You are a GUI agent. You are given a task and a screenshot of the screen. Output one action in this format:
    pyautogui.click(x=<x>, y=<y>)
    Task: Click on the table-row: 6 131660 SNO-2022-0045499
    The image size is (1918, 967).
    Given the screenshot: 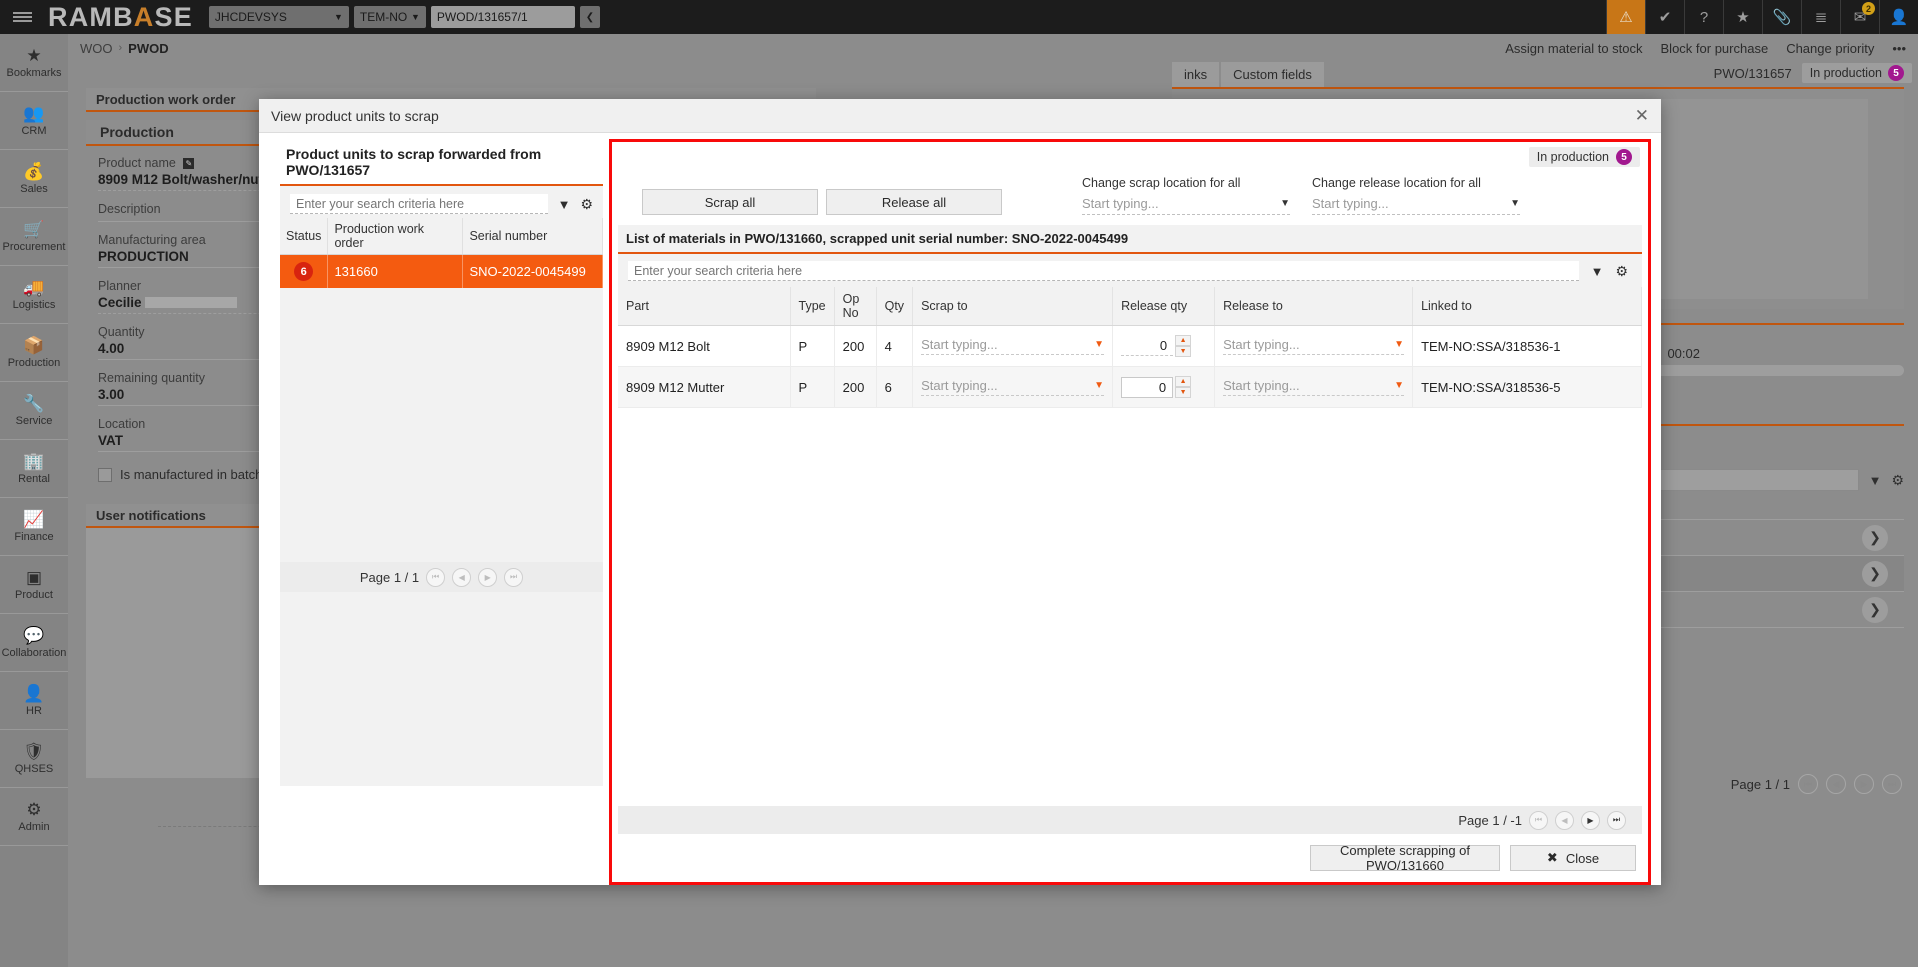 What is the action you would take?
    pyautogui.click(x=441, y=271)
    